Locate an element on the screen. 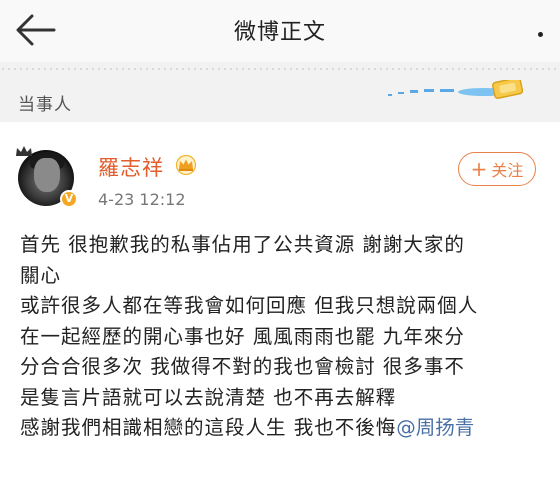  post-timestamp: 4-23 12:12 is located at coordinates (142, 199).